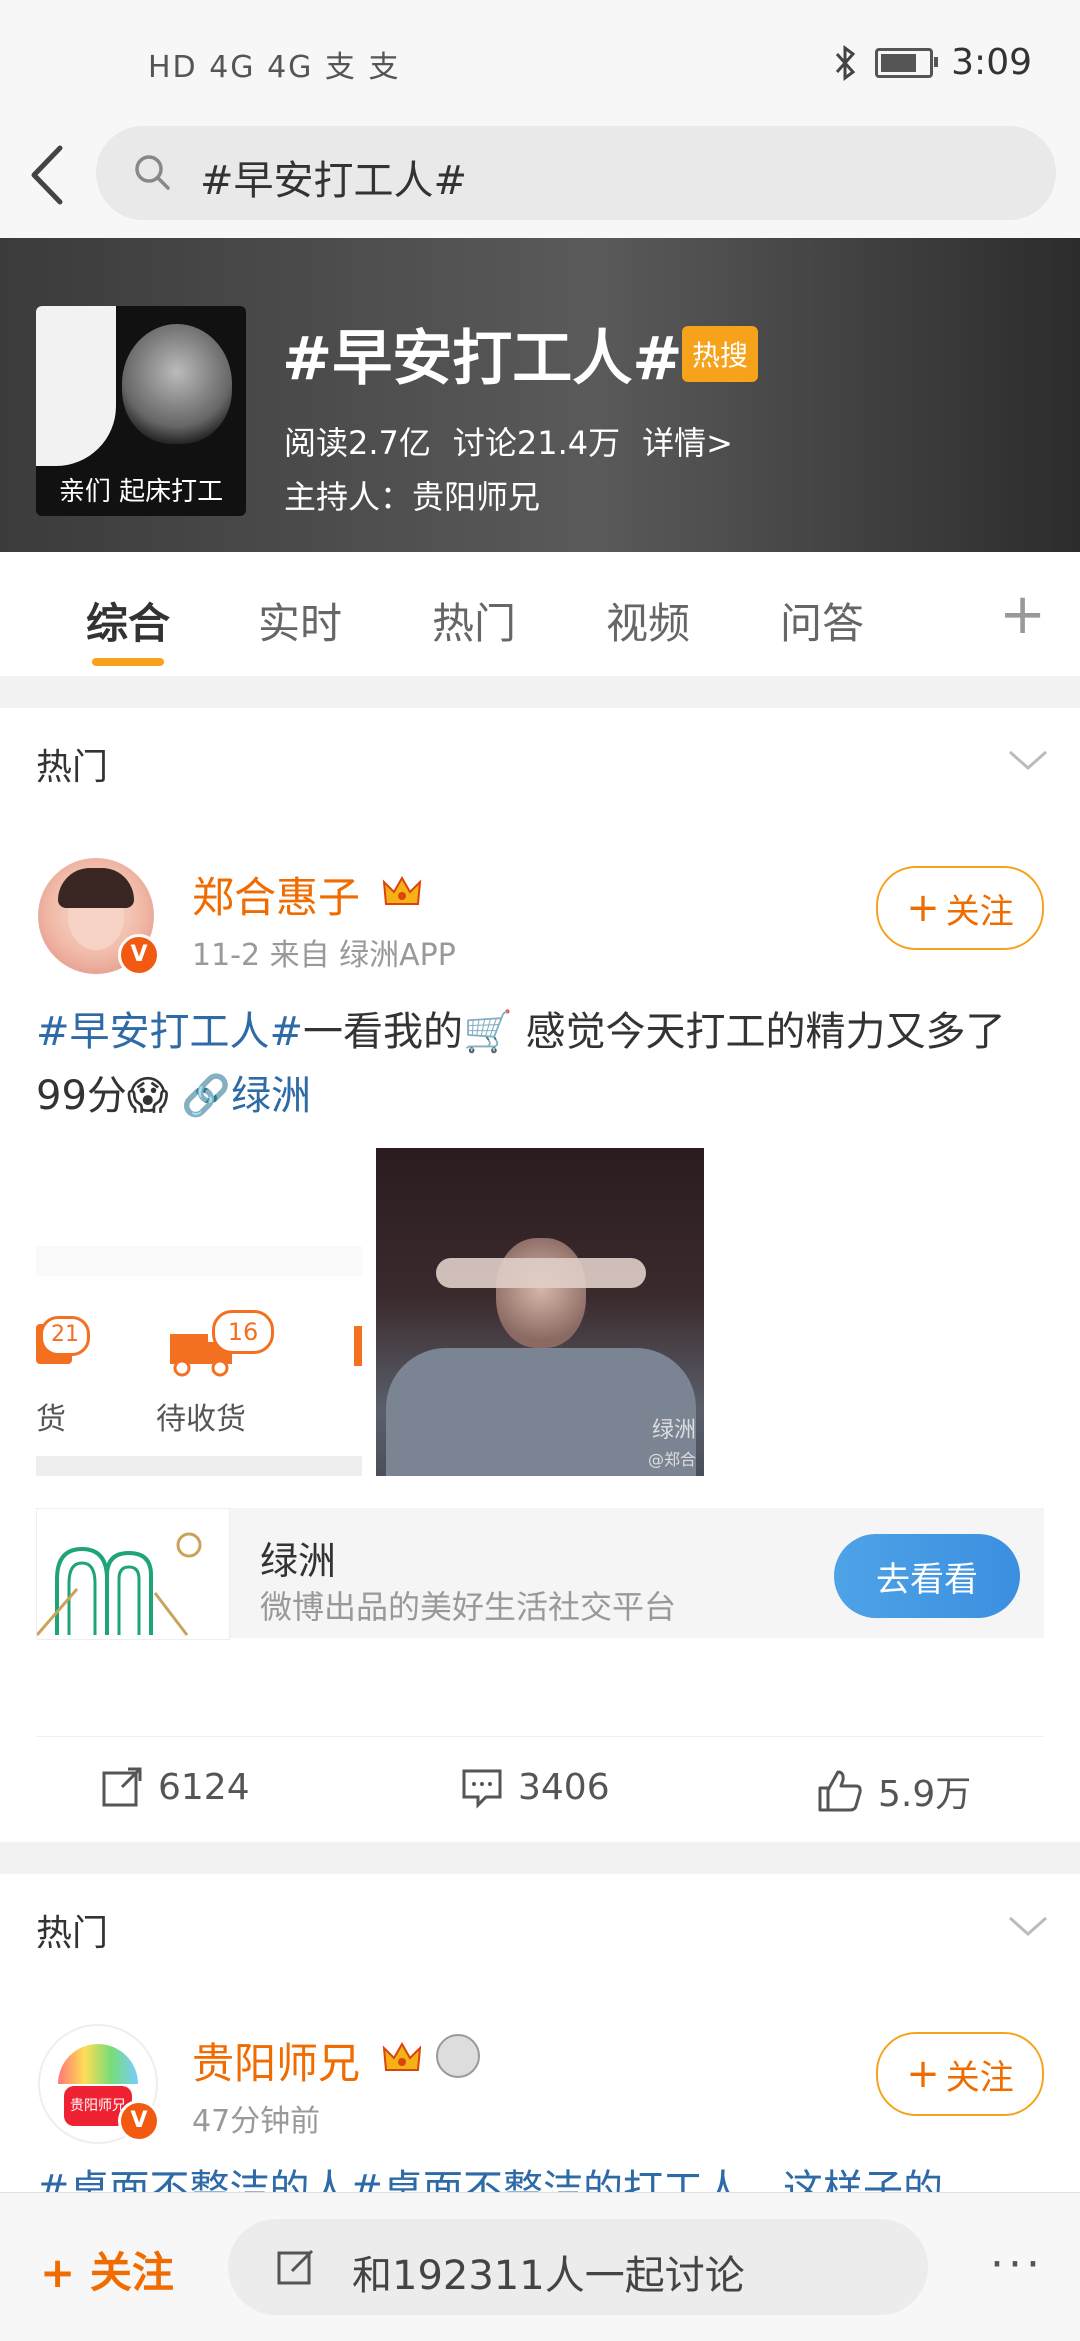 The image size is (1080, 2341). I want to click on search-header: #早安打工人#, so click(540, 174).